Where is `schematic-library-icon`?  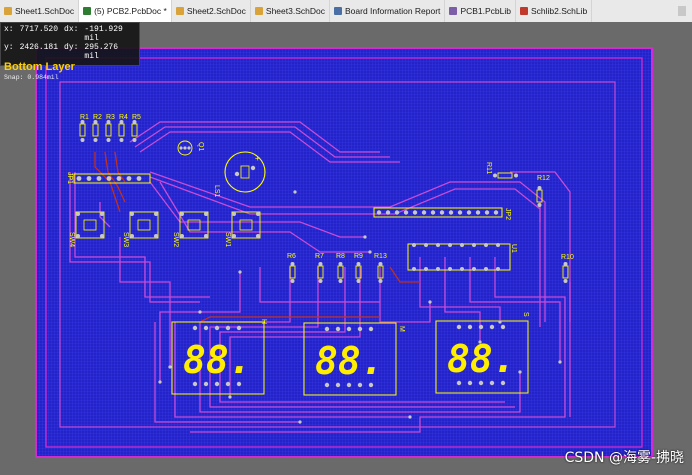 schematic-library-icon is located at coordinates (524, 11).